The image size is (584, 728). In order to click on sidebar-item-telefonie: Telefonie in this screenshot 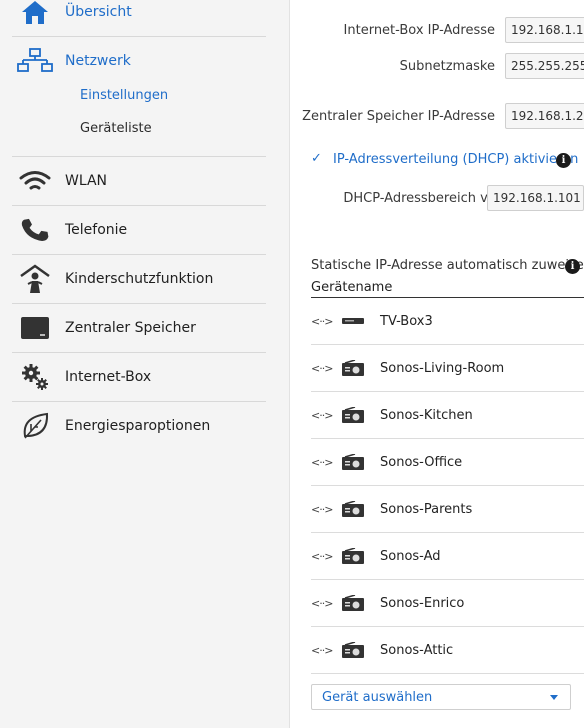, I will do `click(139, 230)`.